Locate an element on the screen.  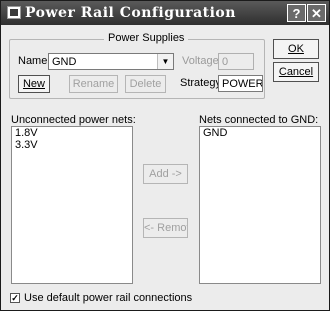
new-button: New is located at coordinates (34, 84).